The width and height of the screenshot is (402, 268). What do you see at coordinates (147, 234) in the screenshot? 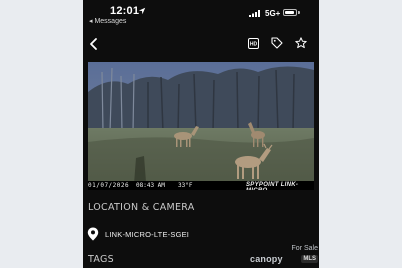
I see `camera-name: LINK-MICRO-LTE-SGEI` at bounding box center [147, 234].